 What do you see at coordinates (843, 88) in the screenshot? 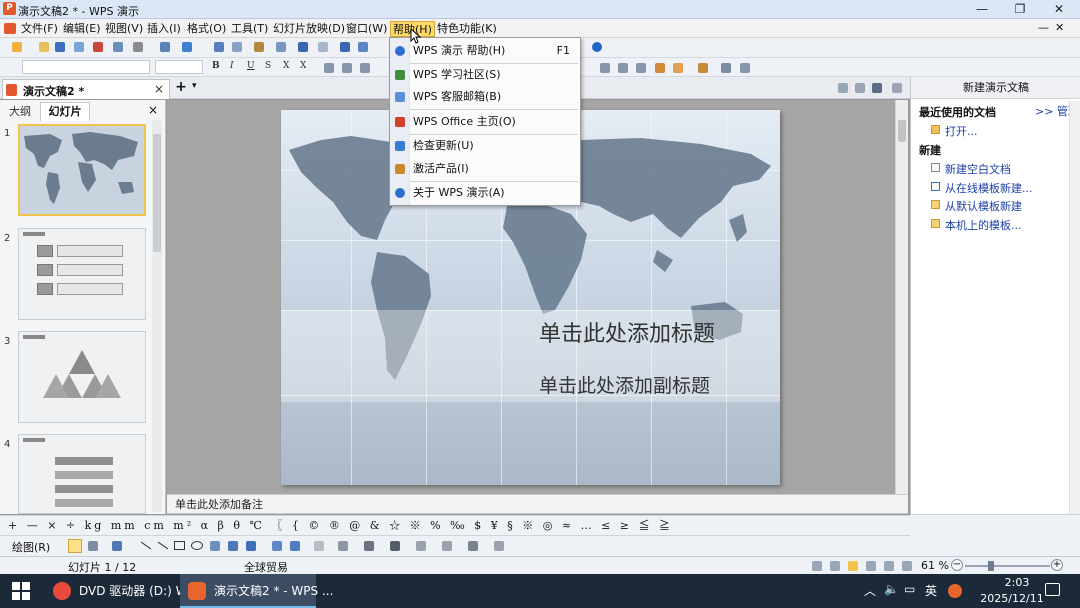
I see `view-normal-icon` at bounding box center [843, 88].